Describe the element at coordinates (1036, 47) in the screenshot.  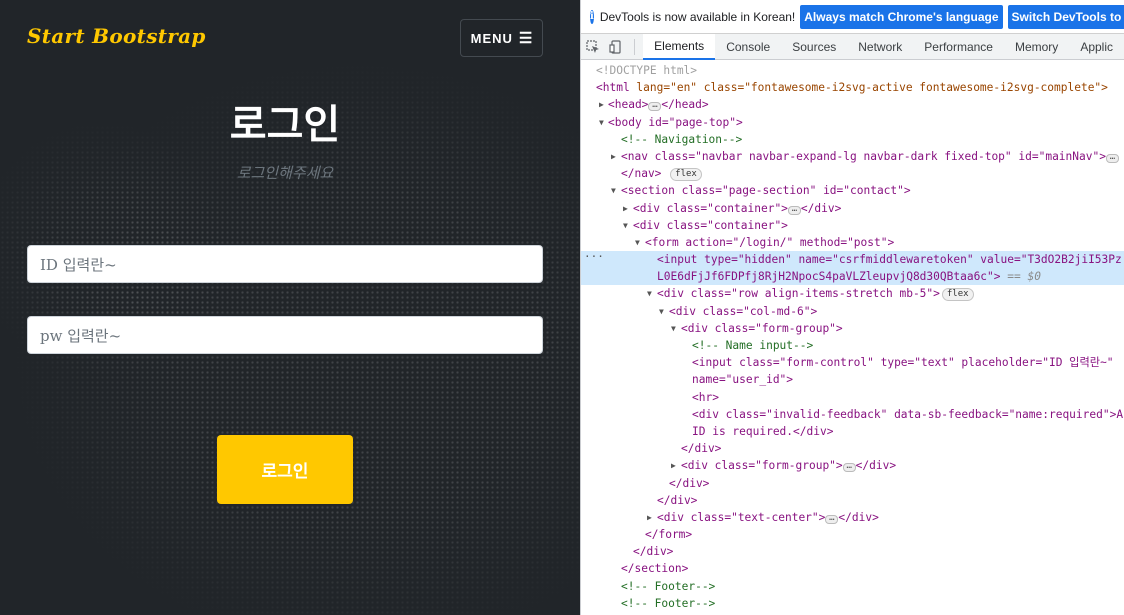
I see `tab-memory: Memory` at that location.